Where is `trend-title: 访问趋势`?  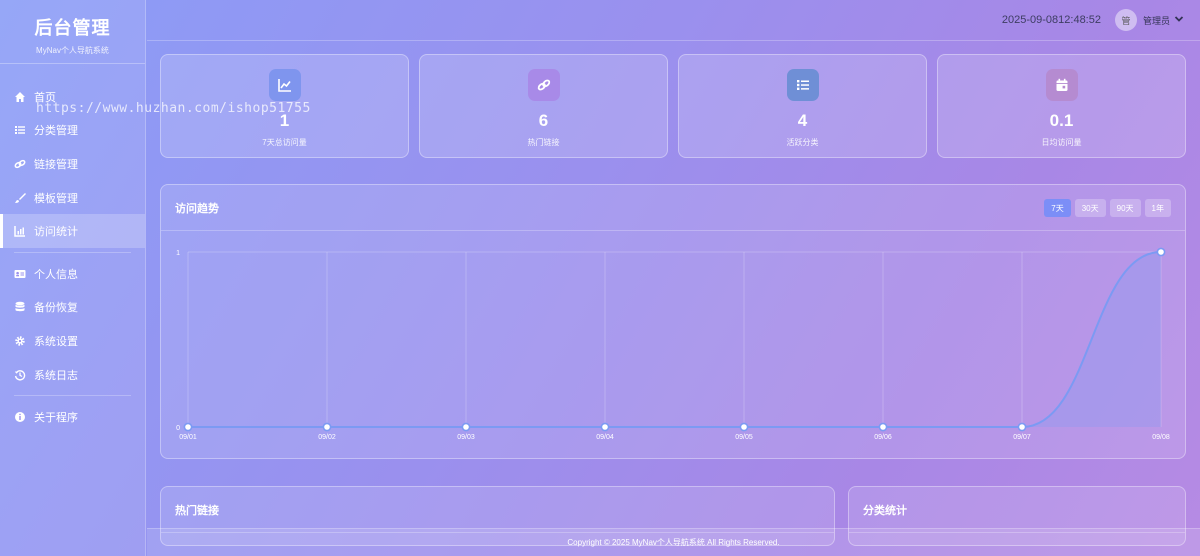 trend-title: 访问趋势 is located at coordinates (673, 208).